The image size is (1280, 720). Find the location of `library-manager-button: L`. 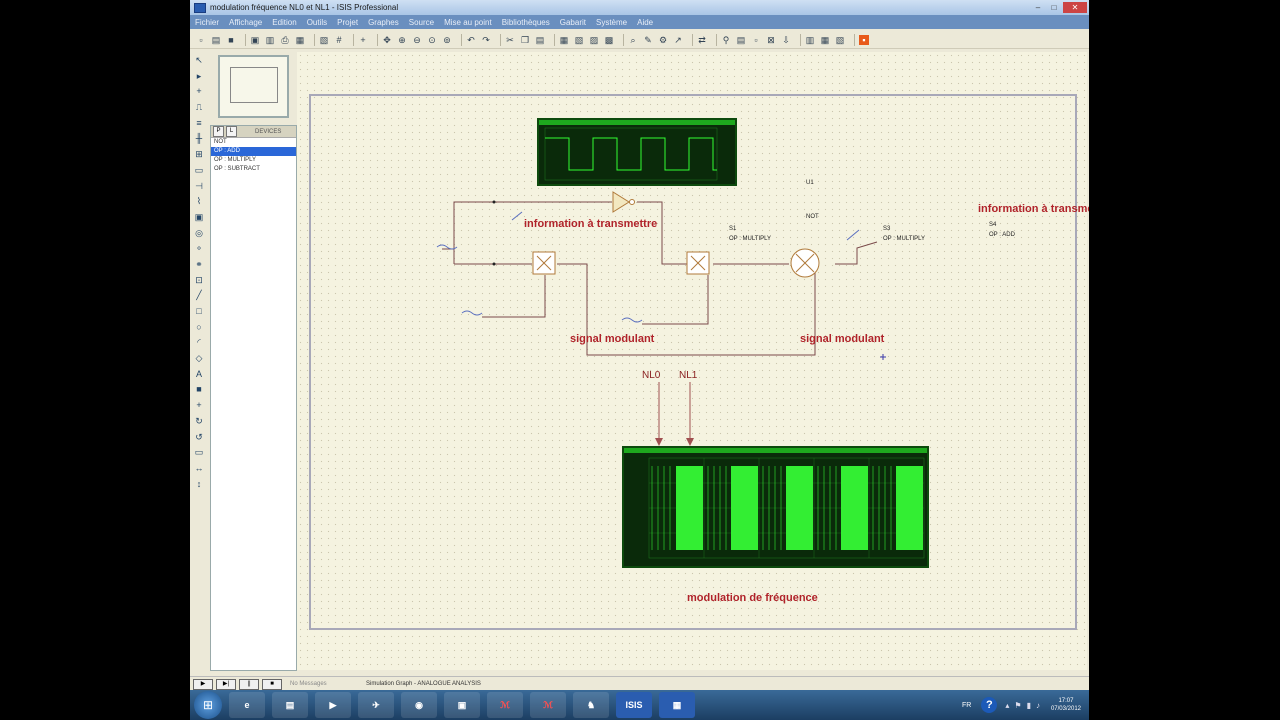

library-manager-button: L is located at coordinates (231, 131).